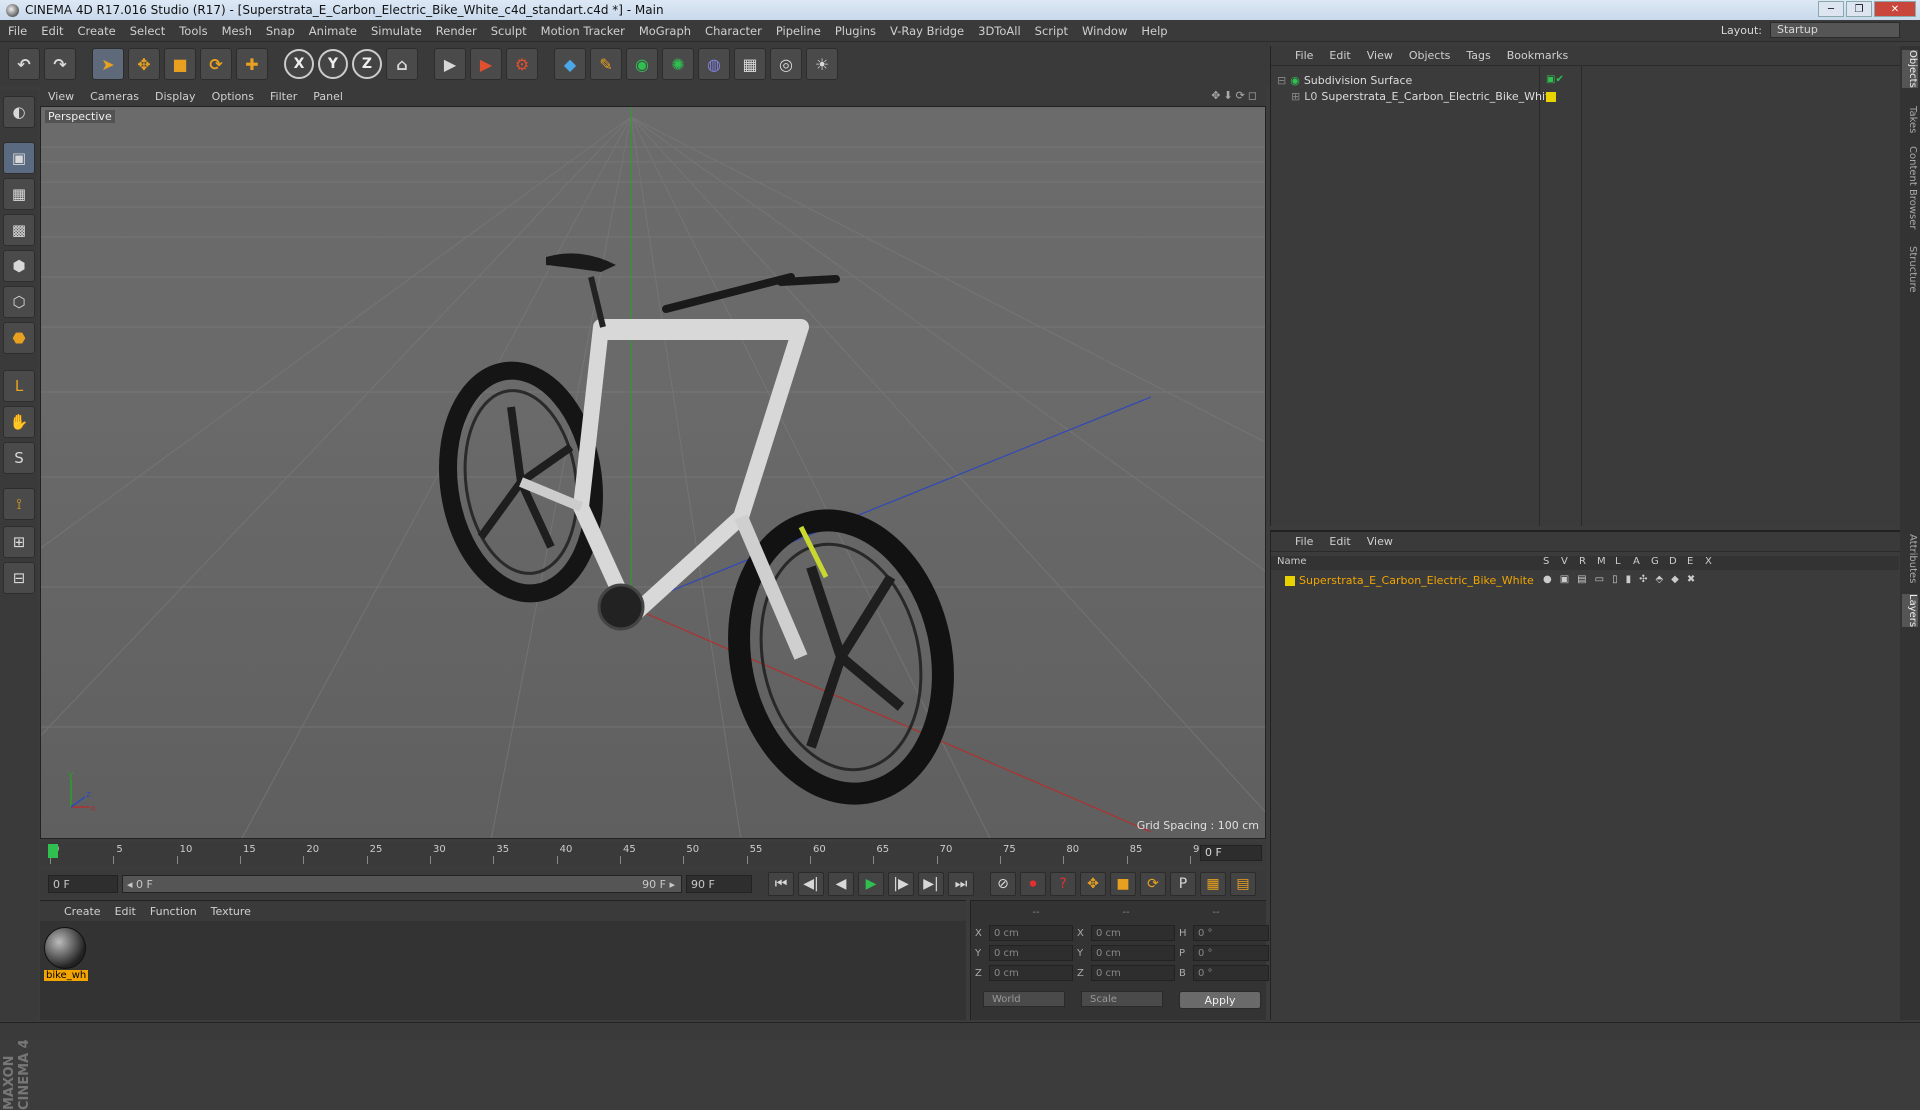 The height and width of the screenshot is (1110, 1920). Describe the element at coordinates (1555, 79) in the screenshot. I see `edit-check-icon: ▣✔` at that location.